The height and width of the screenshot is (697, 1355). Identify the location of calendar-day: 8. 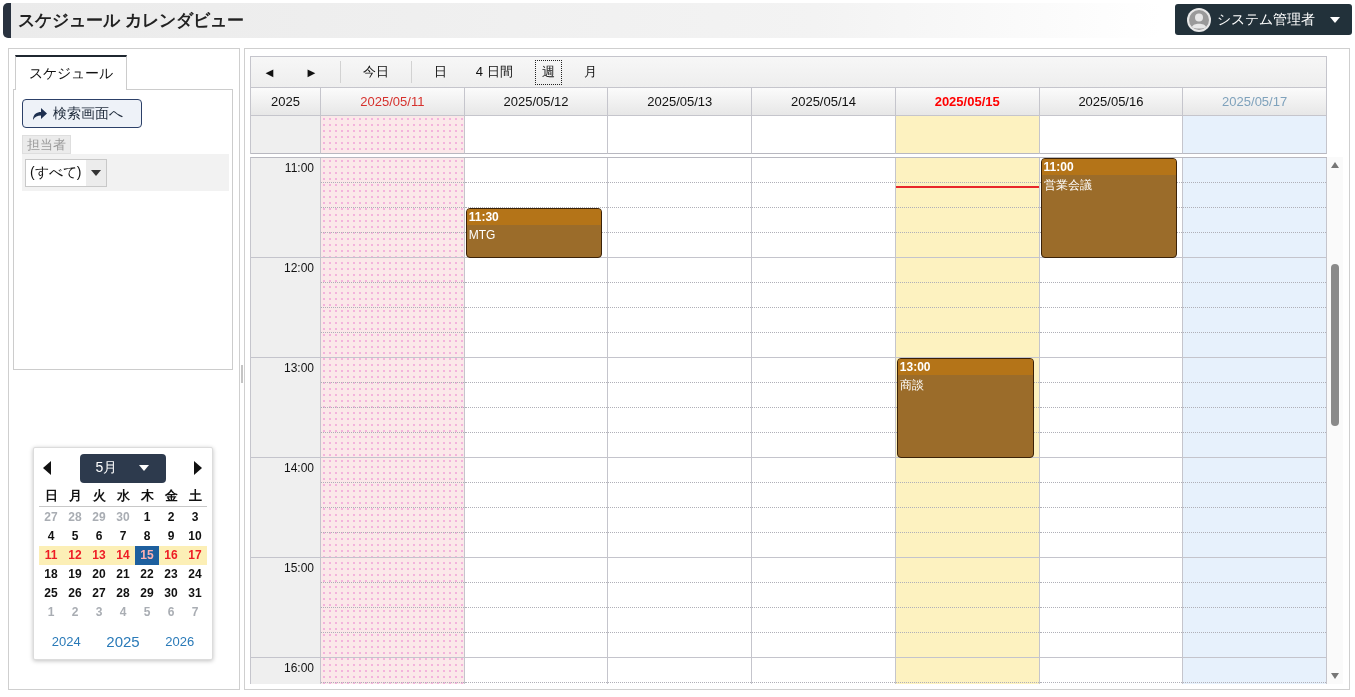
(147, 536).